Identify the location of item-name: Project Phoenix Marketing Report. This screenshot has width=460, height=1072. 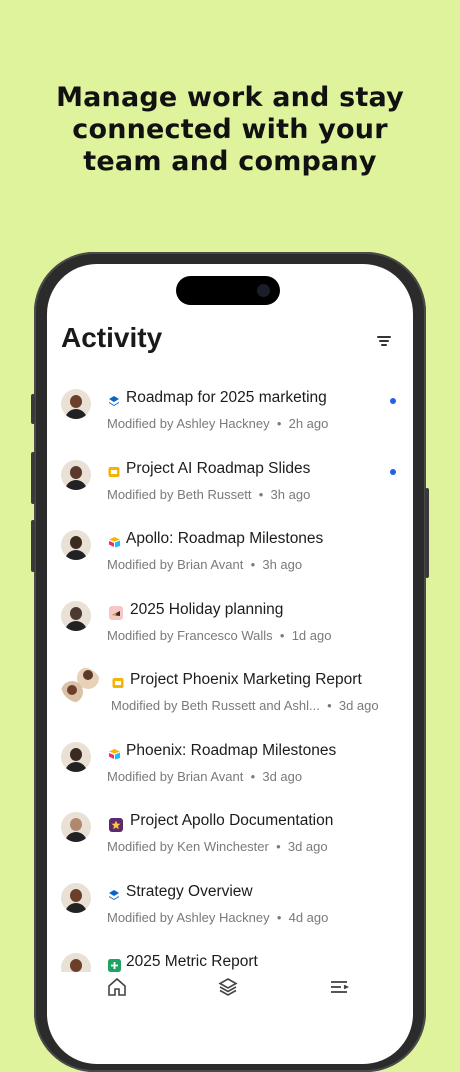
(246, 679).